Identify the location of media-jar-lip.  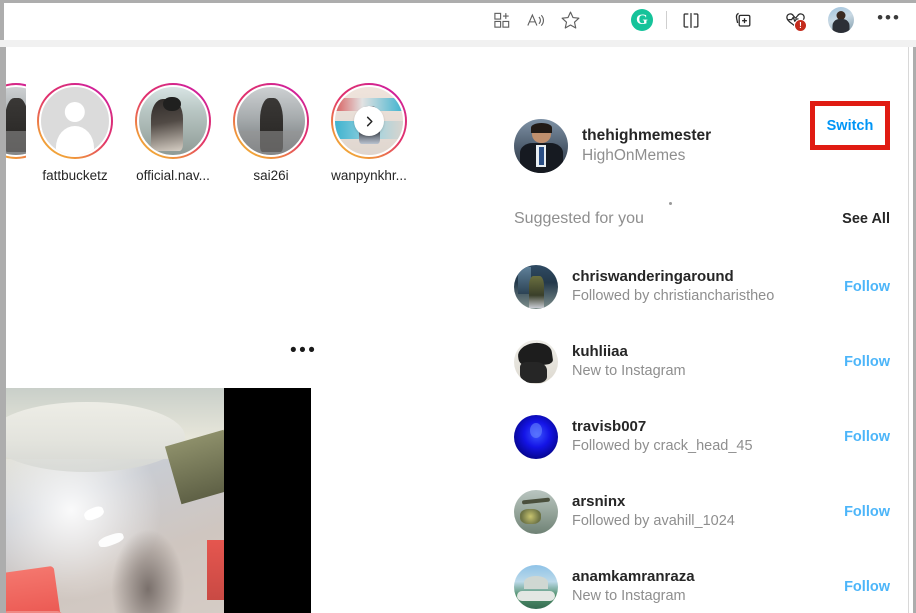
(95, 437).